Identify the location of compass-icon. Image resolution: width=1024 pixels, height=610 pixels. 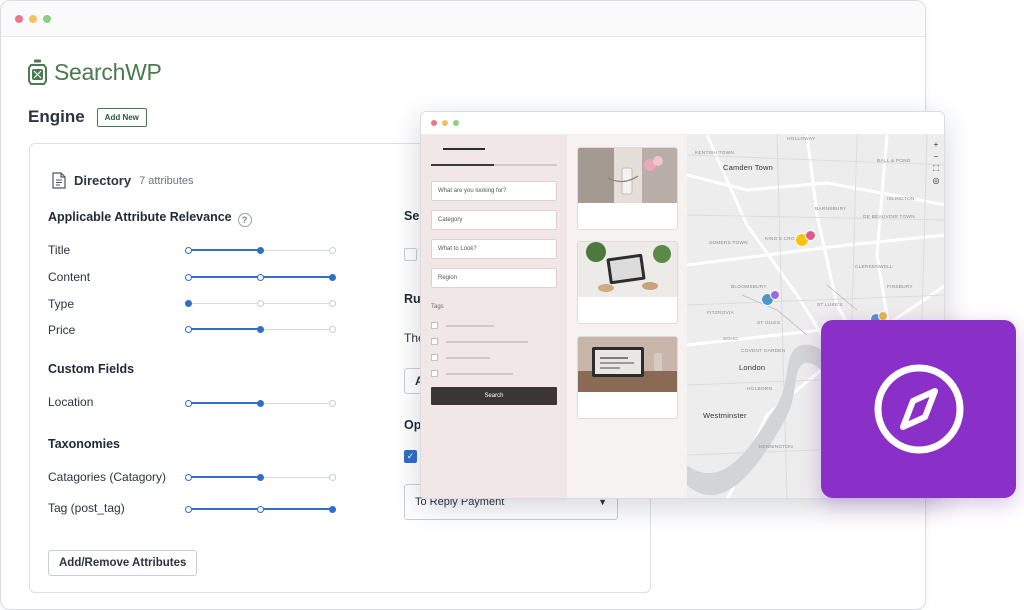
(918, 409).